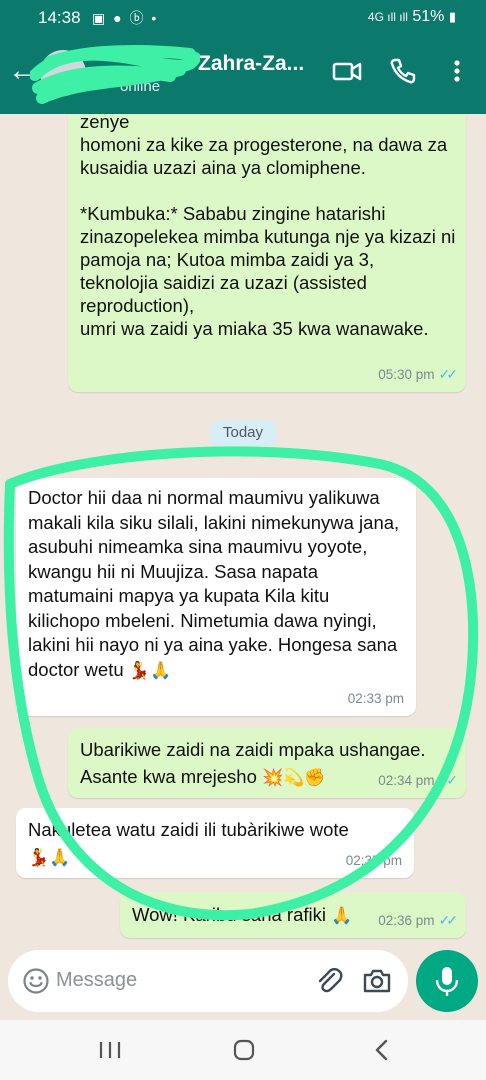 Image resolution: width=486 pixels, height=1080 pixels. Describe the element at coordinates (36, 981) in the screenshot. I see `emoji-icon` at that location.